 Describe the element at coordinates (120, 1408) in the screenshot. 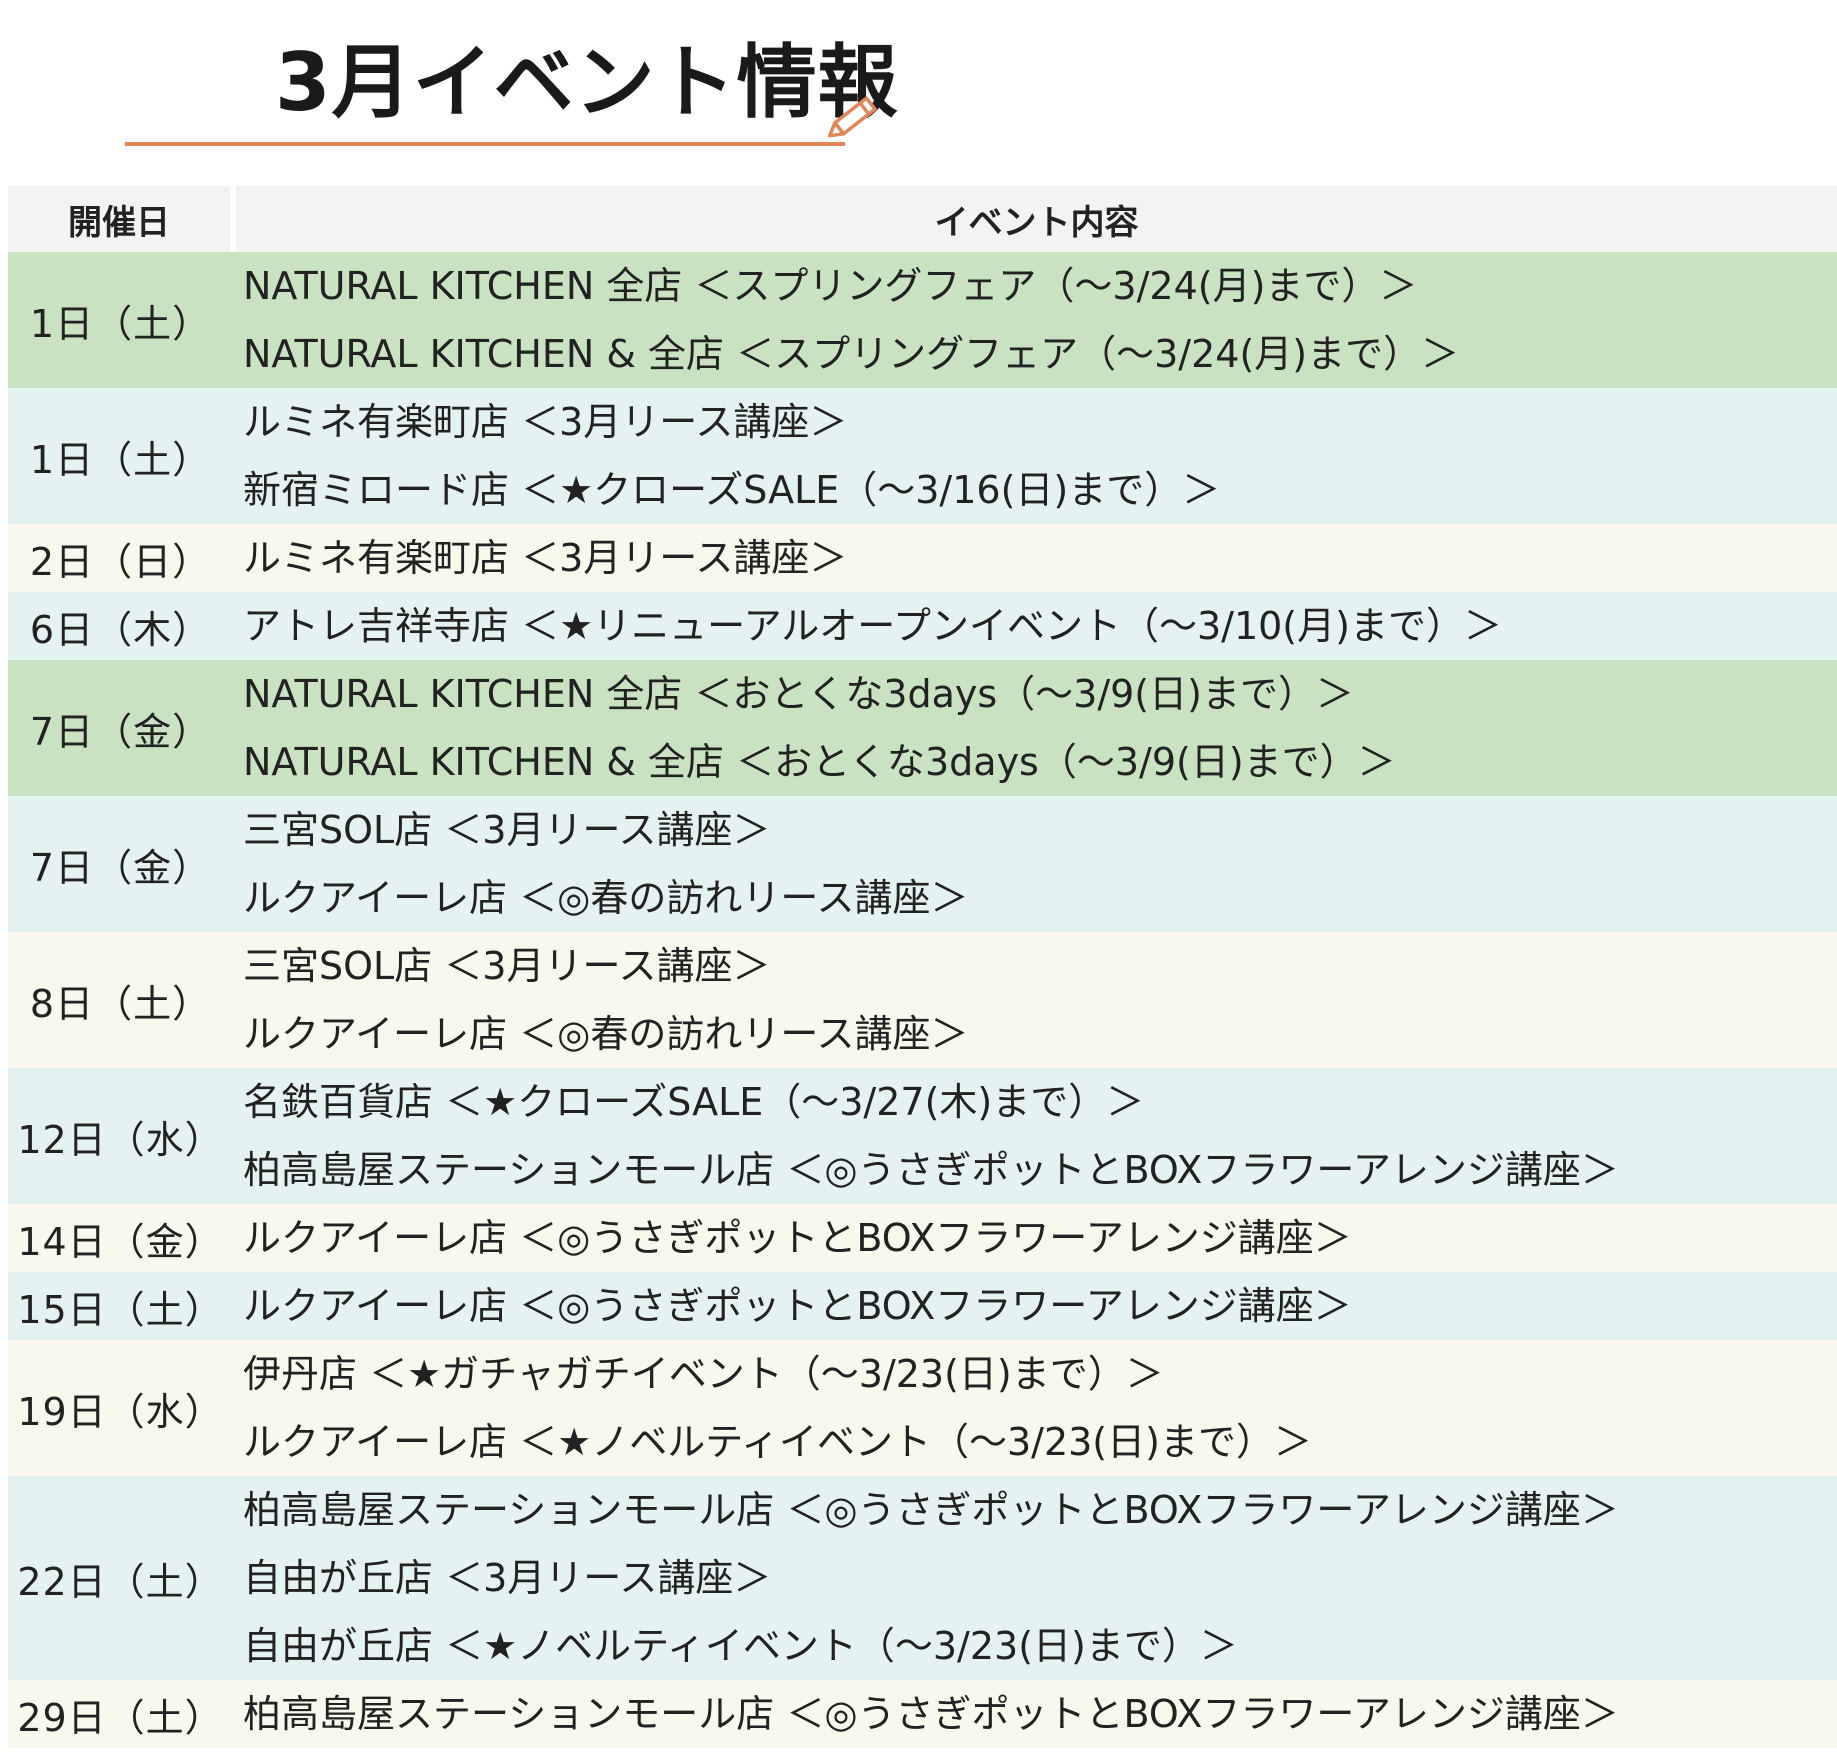

I see `event-date: 19日（水）` at that location.